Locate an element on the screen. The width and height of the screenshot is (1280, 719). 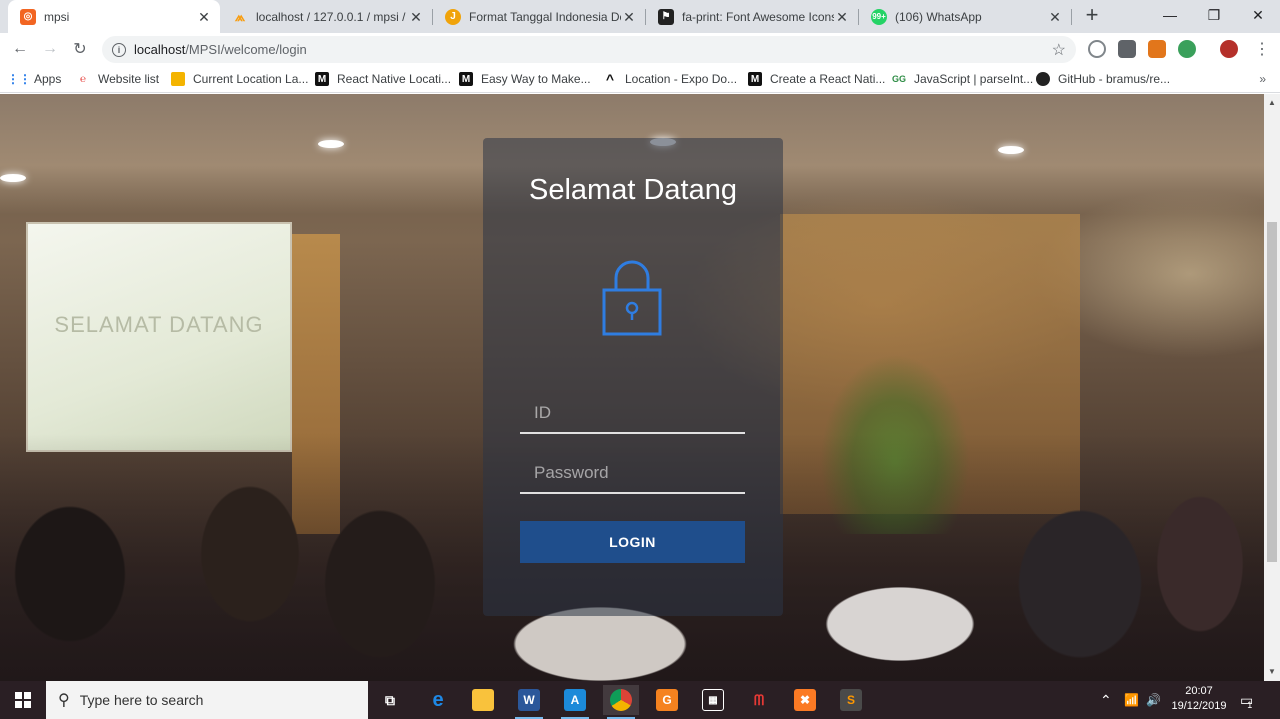
tab-whatsapp: 99+ (106) WhatsApp ✕ is located at coordinates (965, 16).